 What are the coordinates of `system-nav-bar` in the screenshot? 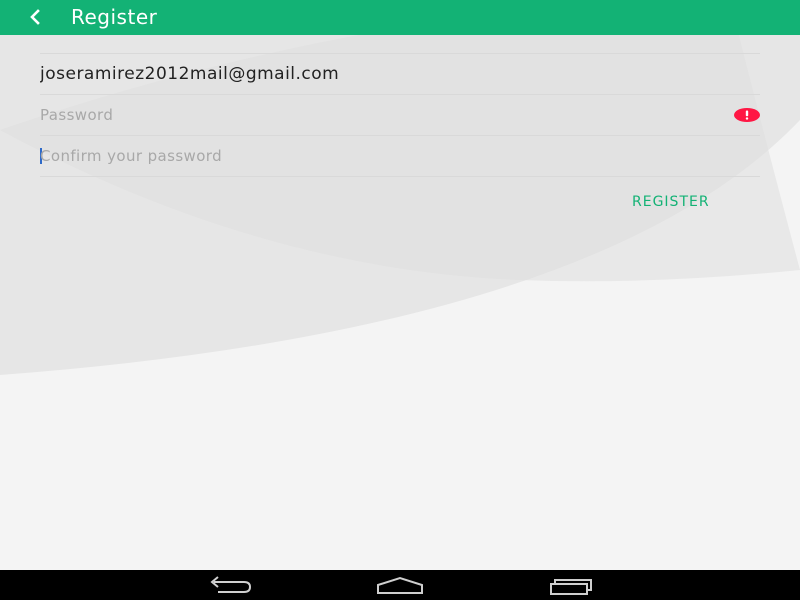 It's located at (400, 585).